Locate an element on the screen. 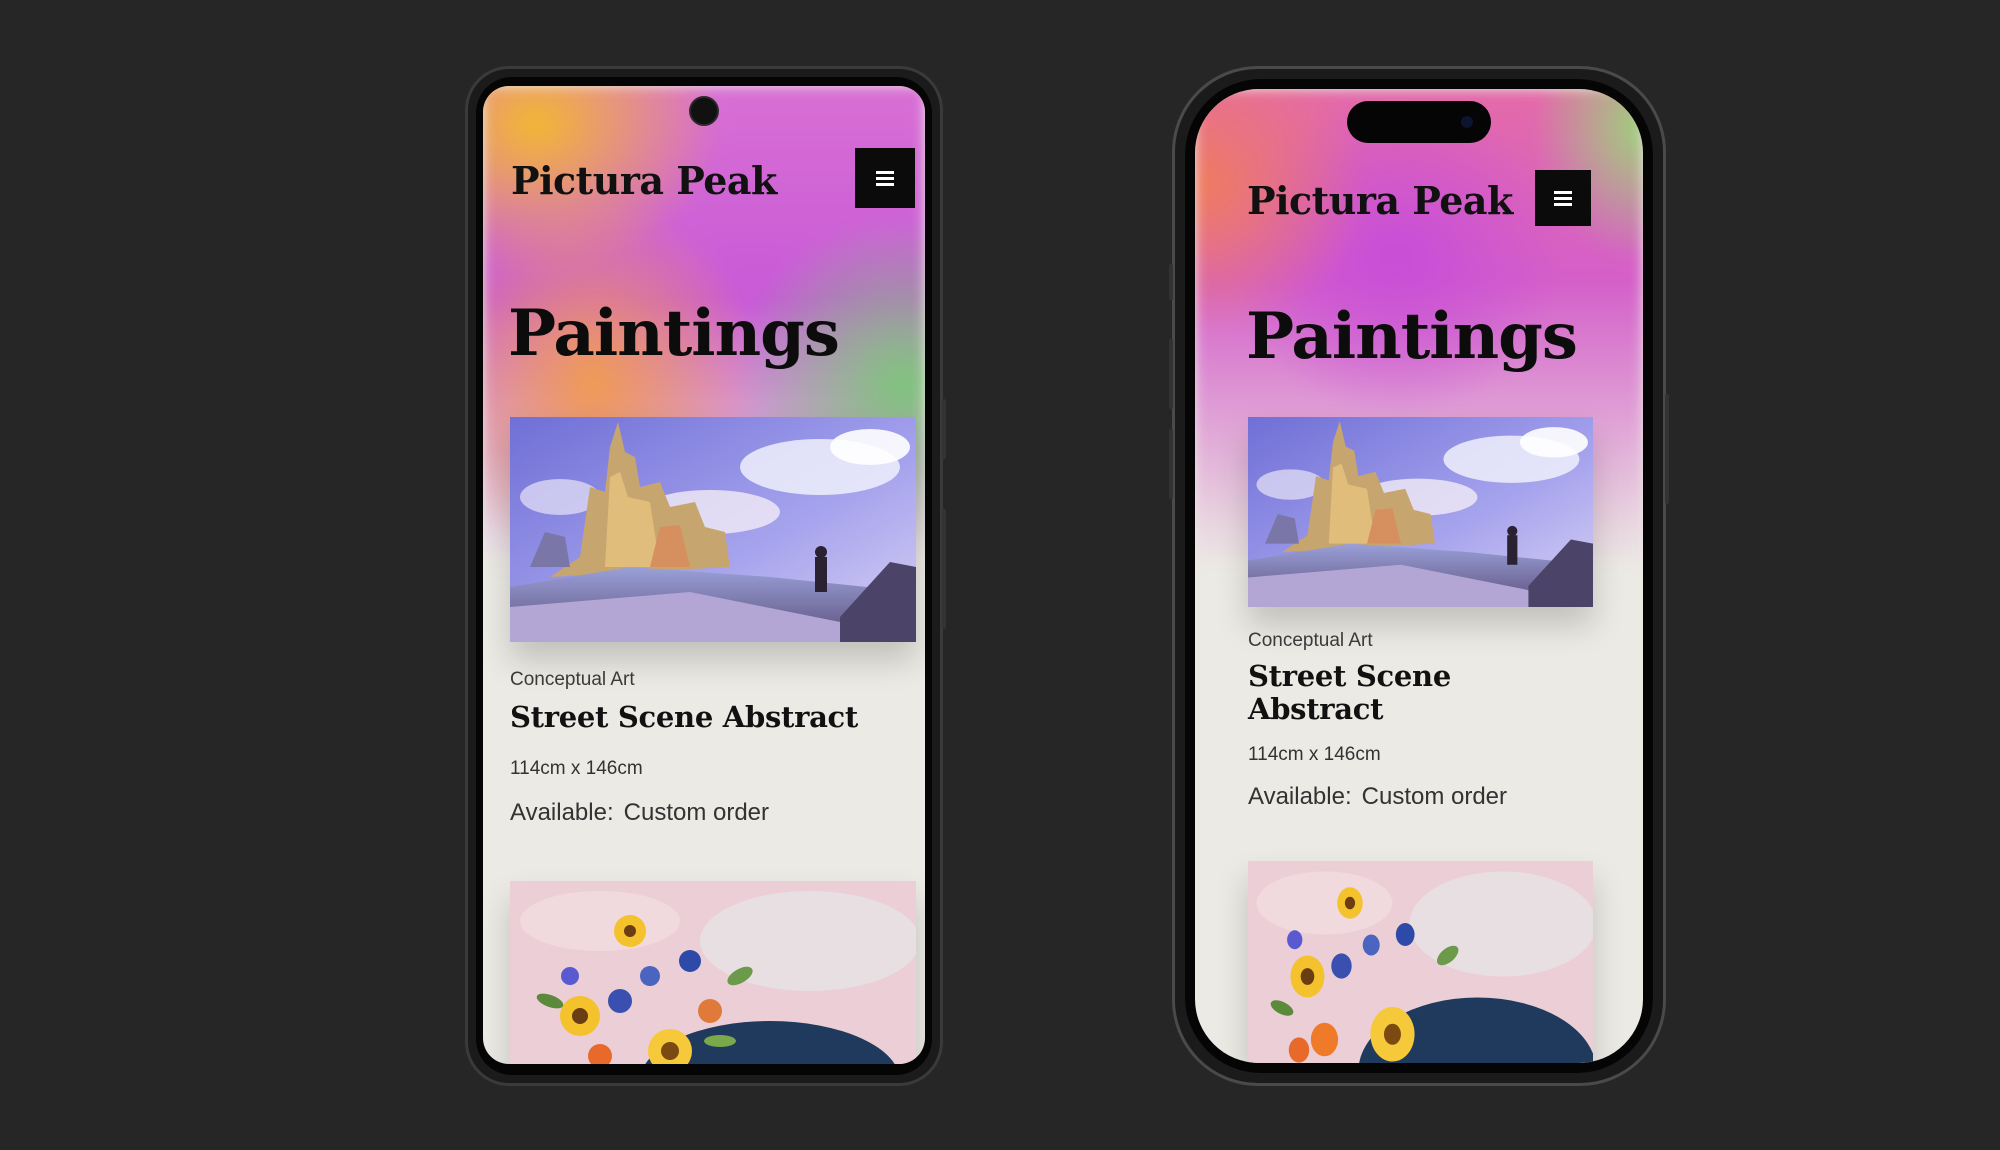 Image resolution: width=2000 pixels, height=1150 pixels. front-camera is located at coordinates (704, 111).